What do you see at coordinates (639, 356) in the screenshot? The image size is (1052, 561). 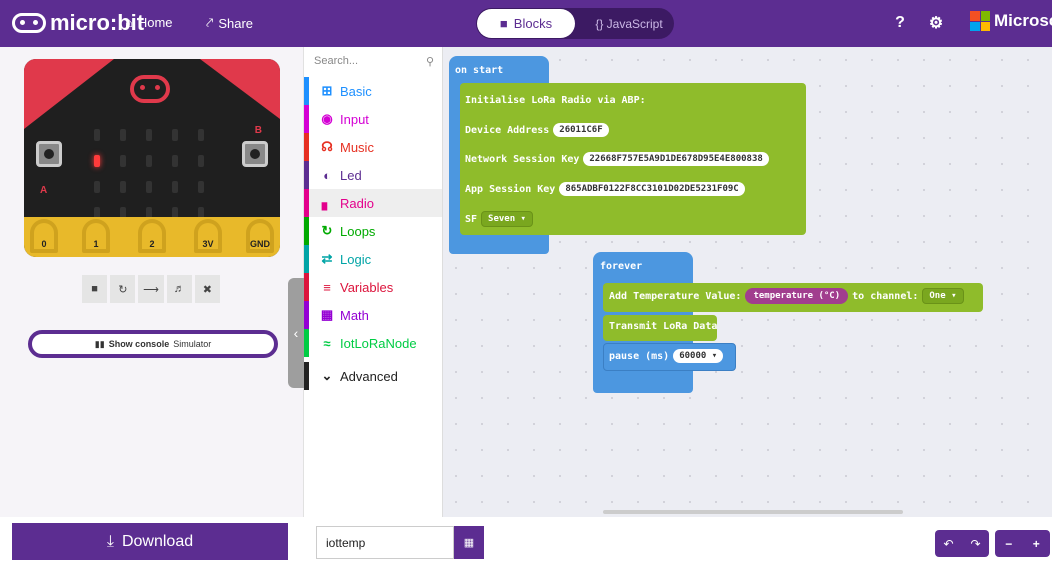 I see `pause-label: pause (ms)` at bounding box center [639, 356].